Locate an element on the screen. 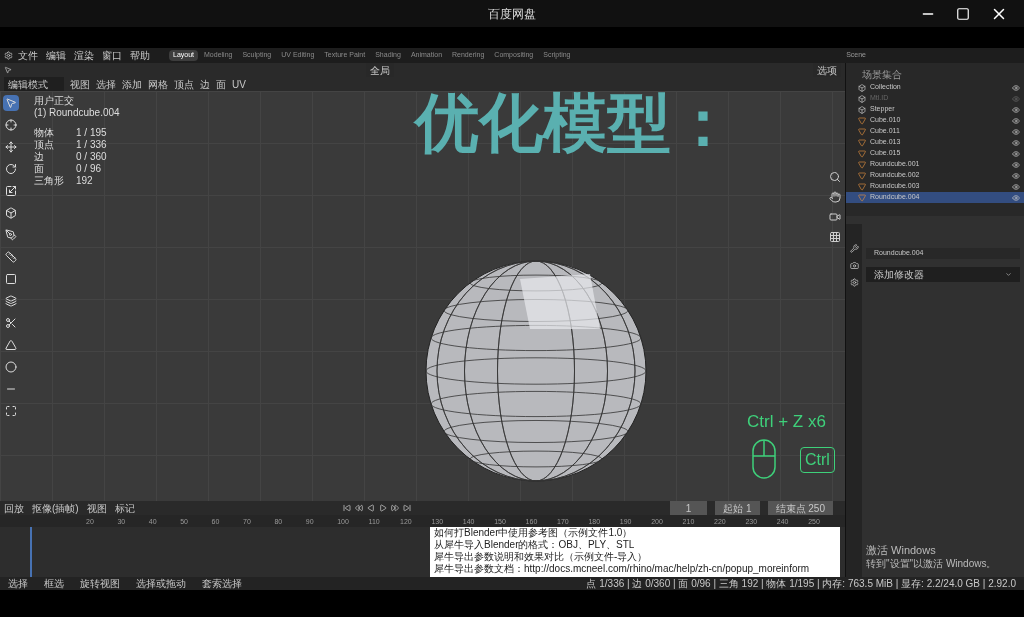  document-line: 如何打Blender中使用参考图（示例文件1.0） is located at coordinates (534, 533).